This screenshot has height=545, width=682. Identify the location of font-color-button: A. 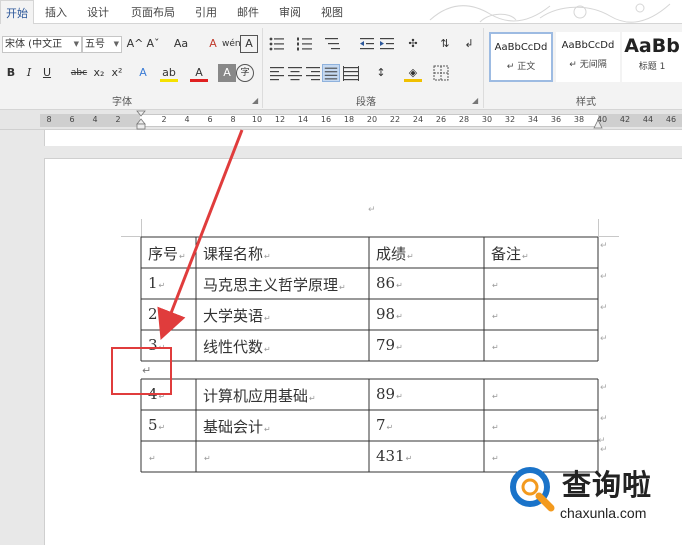
(199, 73).